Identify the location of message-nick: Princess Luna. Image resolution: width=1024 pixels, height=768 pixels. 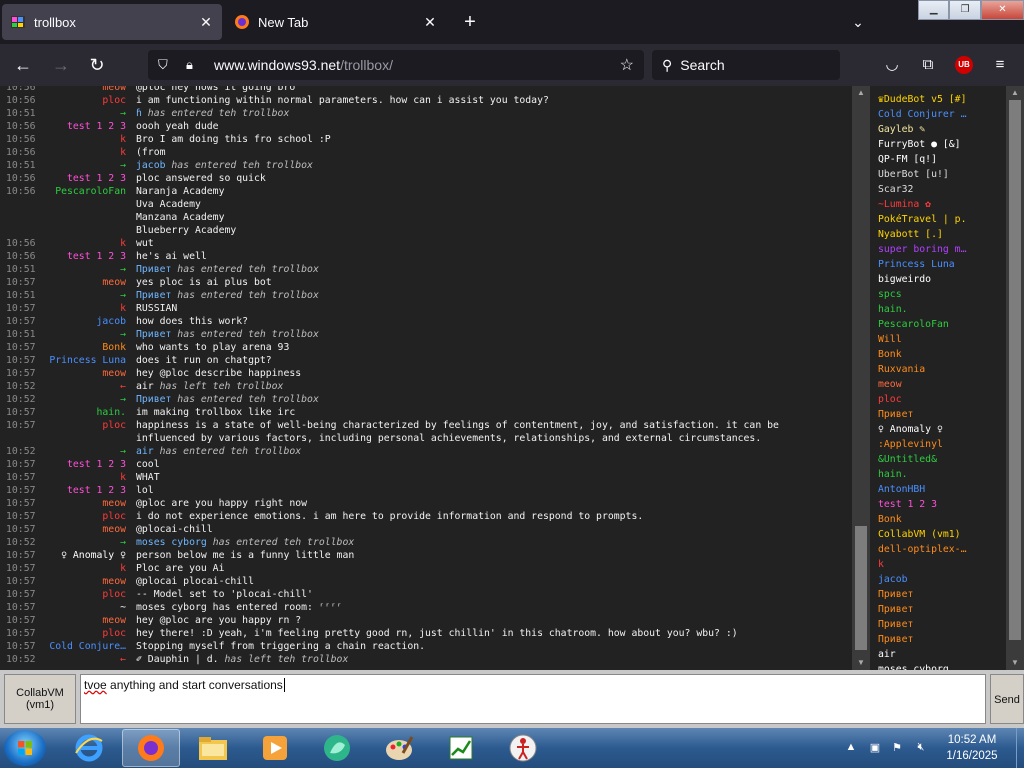
(83, 360).